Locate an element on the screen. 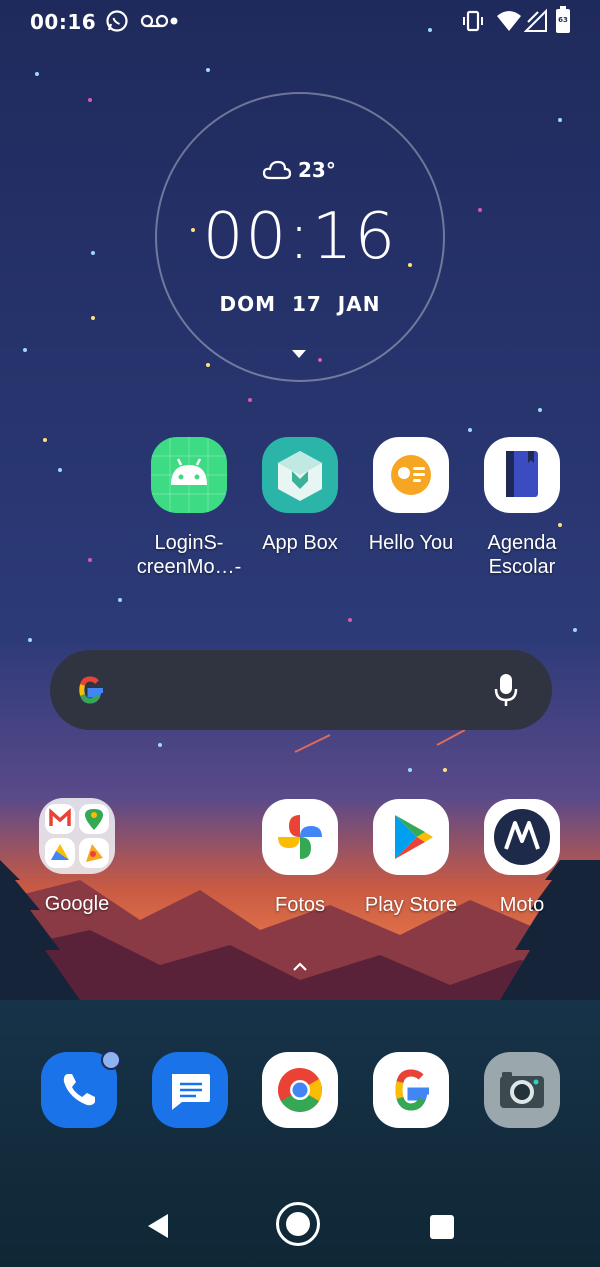 The width and height of the screenshot is (600, 1267). google-app-icon is located at coordinates (411, 1090).